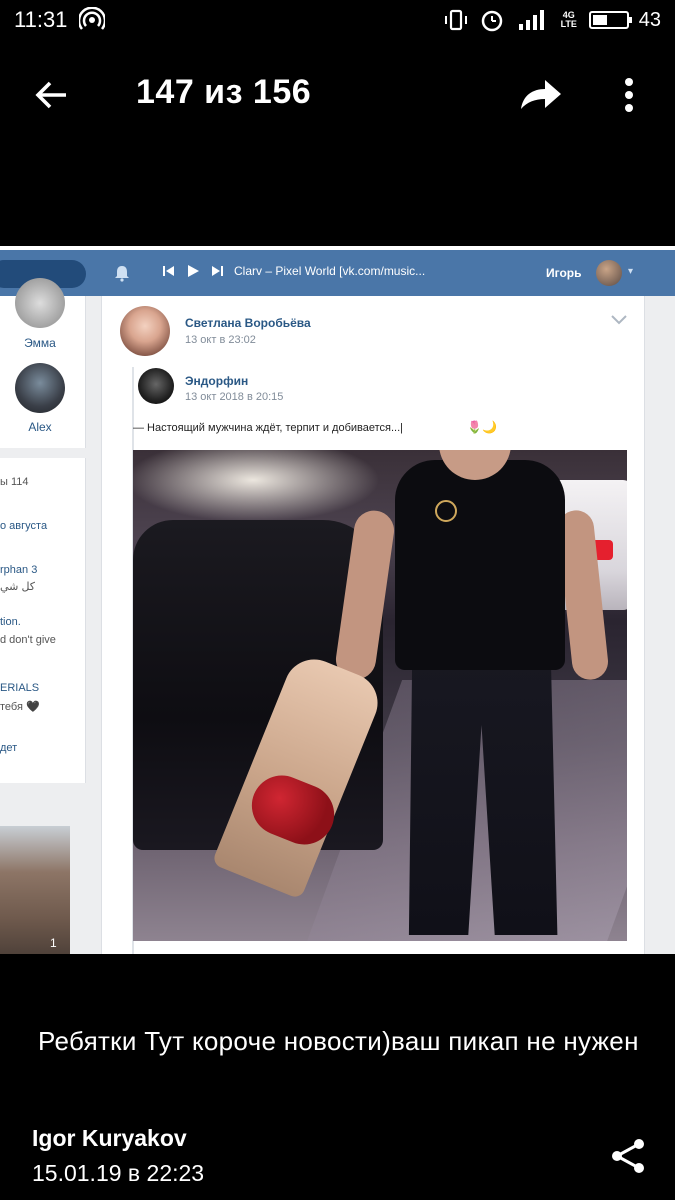 Image resolution: width=675 pixels, height=1200 pixels. I want to click on left-snippet: rphan 3, so click(19, 570).